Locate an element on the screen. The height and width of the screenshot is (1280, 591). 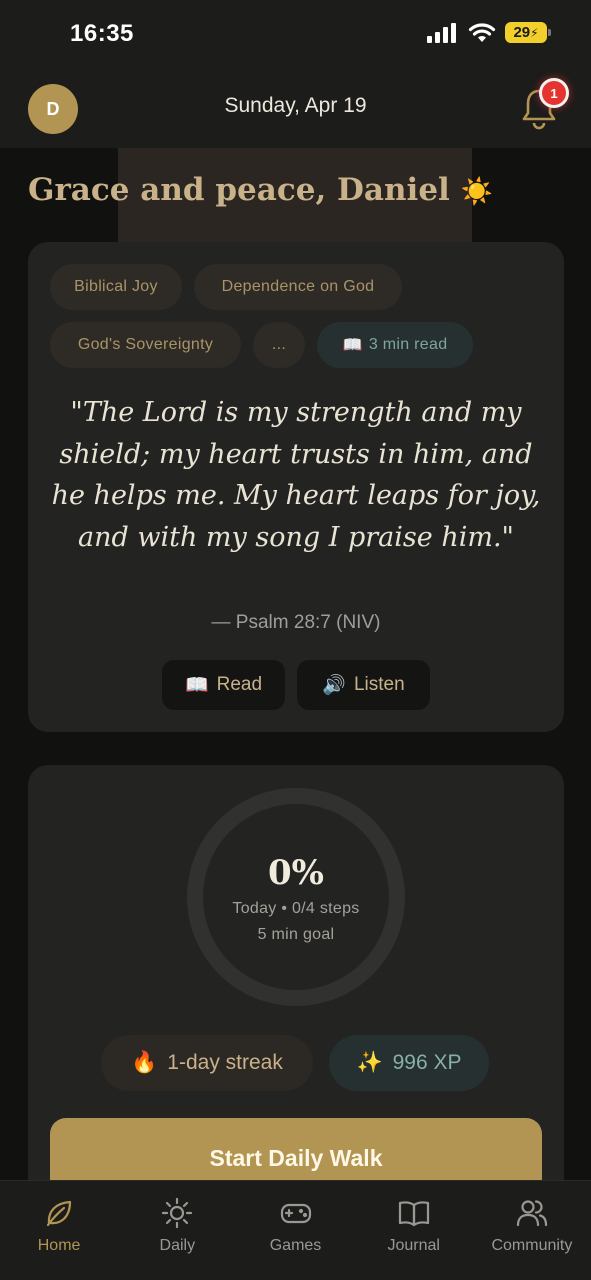
tab-label: Daily is located at coordinates (177, 1245).